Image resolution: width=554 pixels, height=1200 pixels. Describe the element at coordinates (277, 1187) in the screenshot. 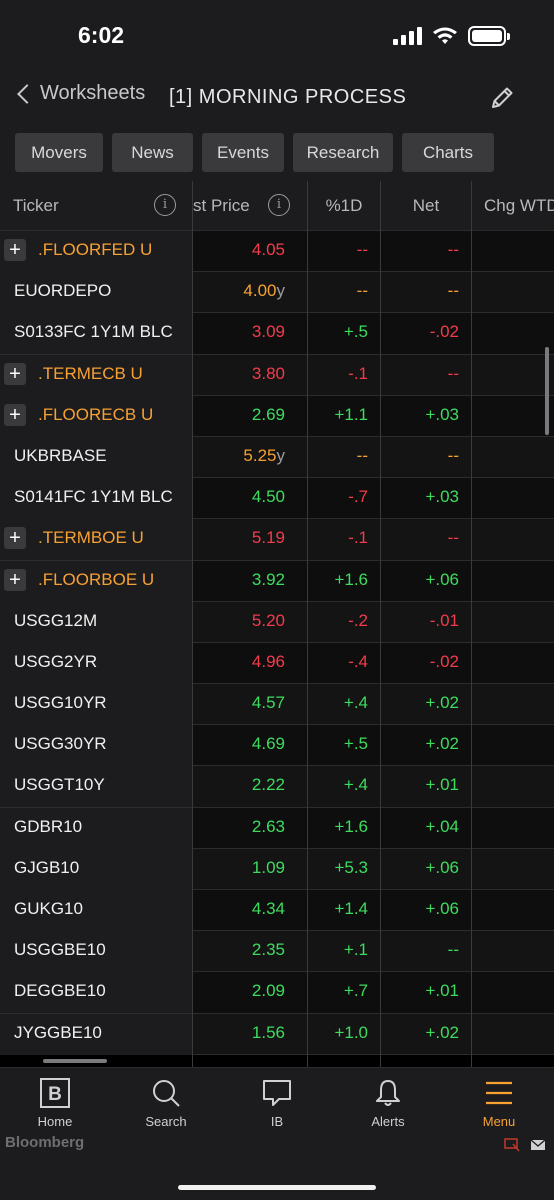

I see `home-indicator` at that location.